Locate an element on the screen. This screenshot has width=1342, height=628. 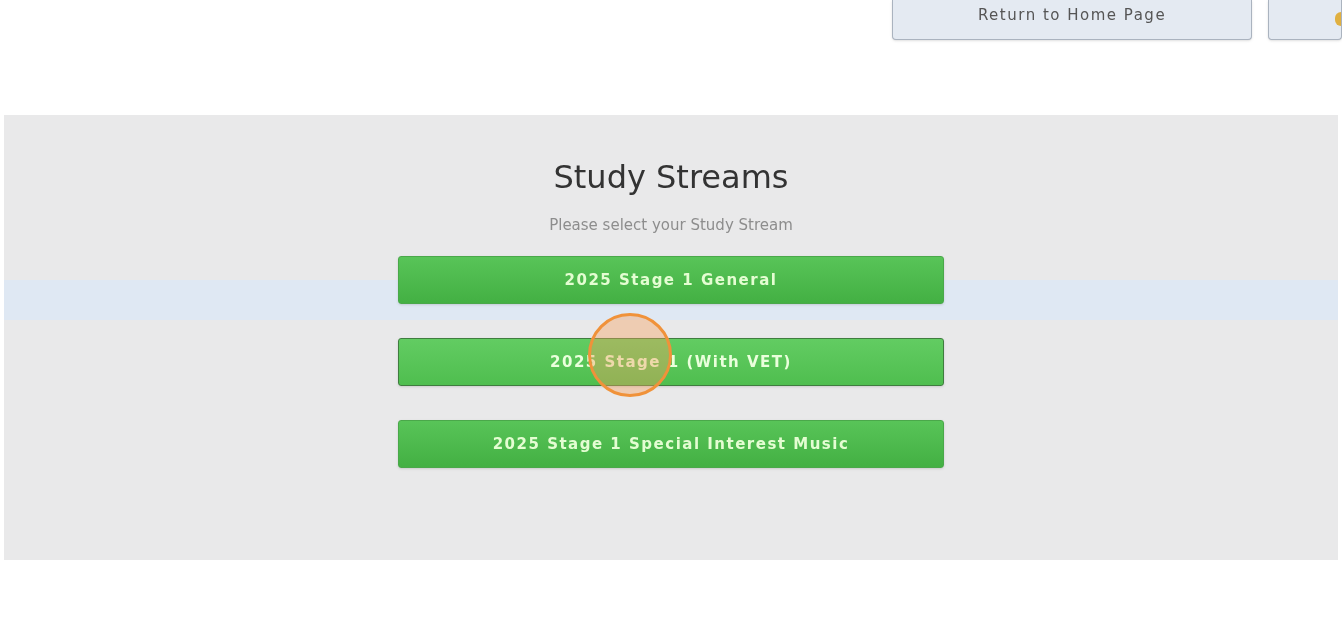
partial-icon is located at coordinates (1338, 19).